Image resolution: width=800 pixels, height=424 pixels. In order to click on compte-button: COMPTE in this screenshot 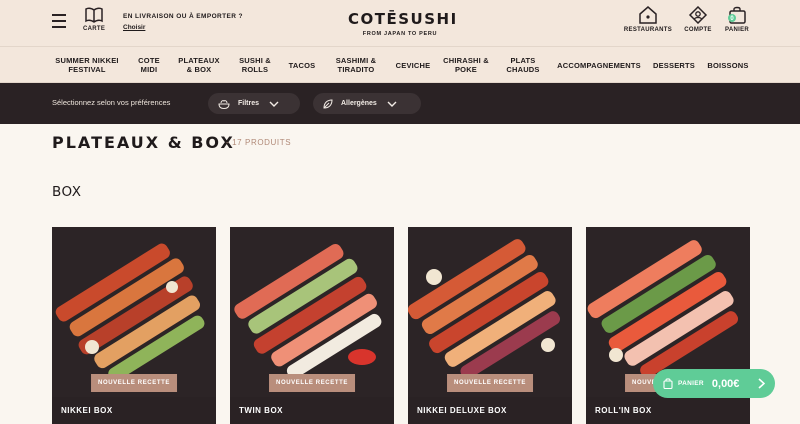, I will do `click(698, 19)`.